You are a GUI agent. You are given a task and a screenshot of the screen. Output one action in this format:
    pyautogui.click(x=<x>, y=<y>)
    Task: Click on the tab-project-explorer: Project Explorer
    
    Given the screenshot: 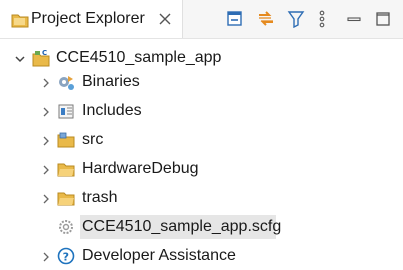 What is the action you would take?
    pyautogui.click(x=91, y=19)
    